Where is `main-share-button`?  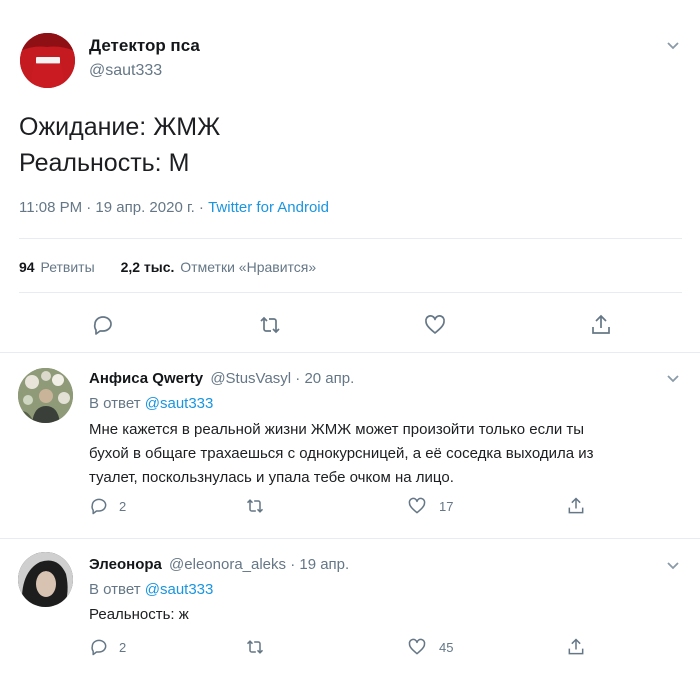 main-share-button is located at coordinates (601, 325).